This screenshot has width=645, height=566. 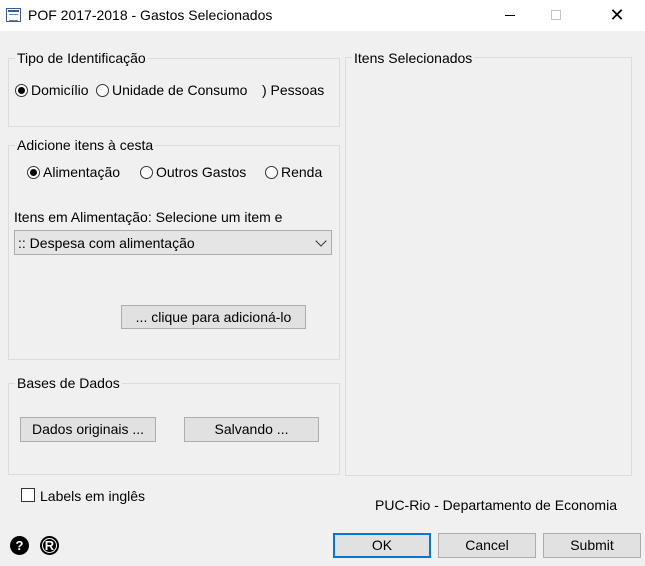 What do you see at coordinates (28, 495) in the screenshot?
I see `labels-english-checkbox` at bounding box center [28, 495].